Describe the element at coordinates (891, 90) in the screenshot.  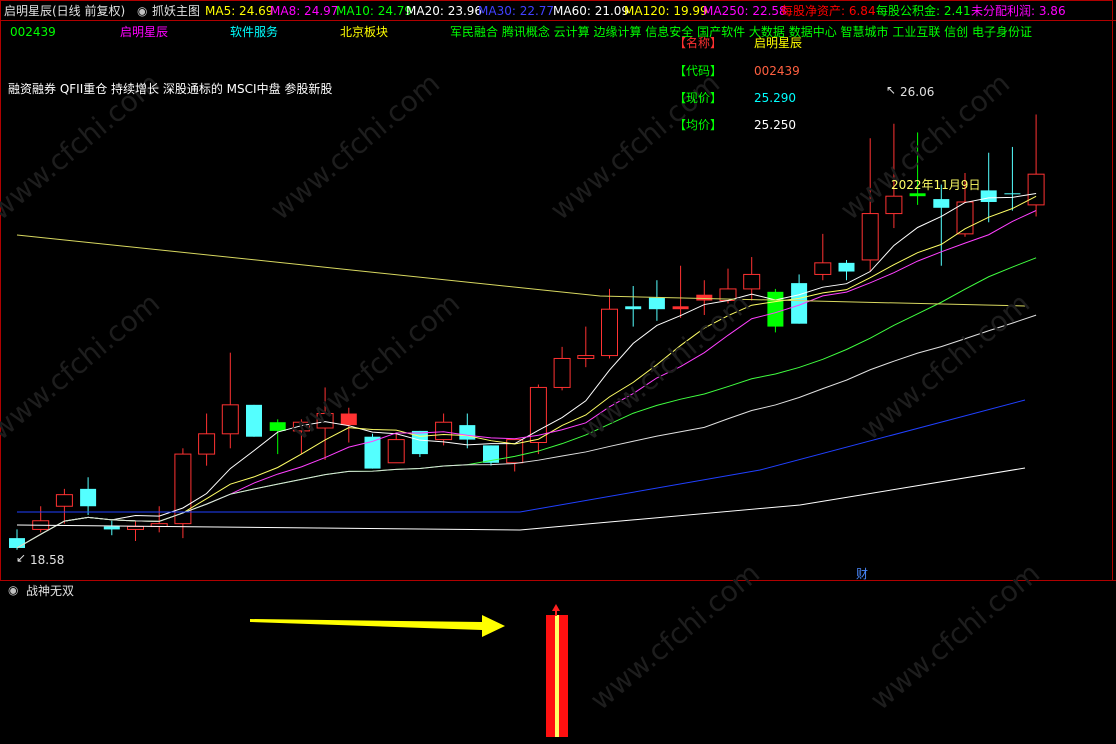
I see `high-marker-icon: ↖` at that location.